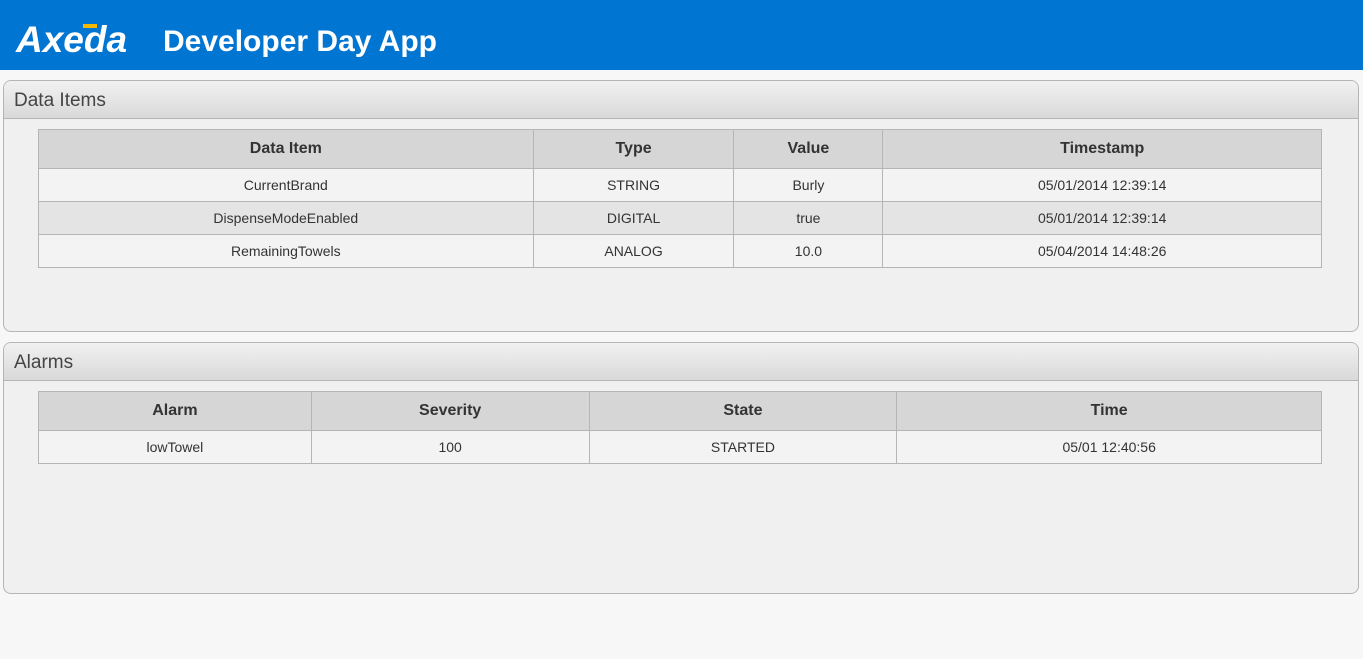 This screenshot has height=659, width=1363. Describe the element at coordinates (808, 185) in the screenshot. I see `cell-value: Burly` at that location.